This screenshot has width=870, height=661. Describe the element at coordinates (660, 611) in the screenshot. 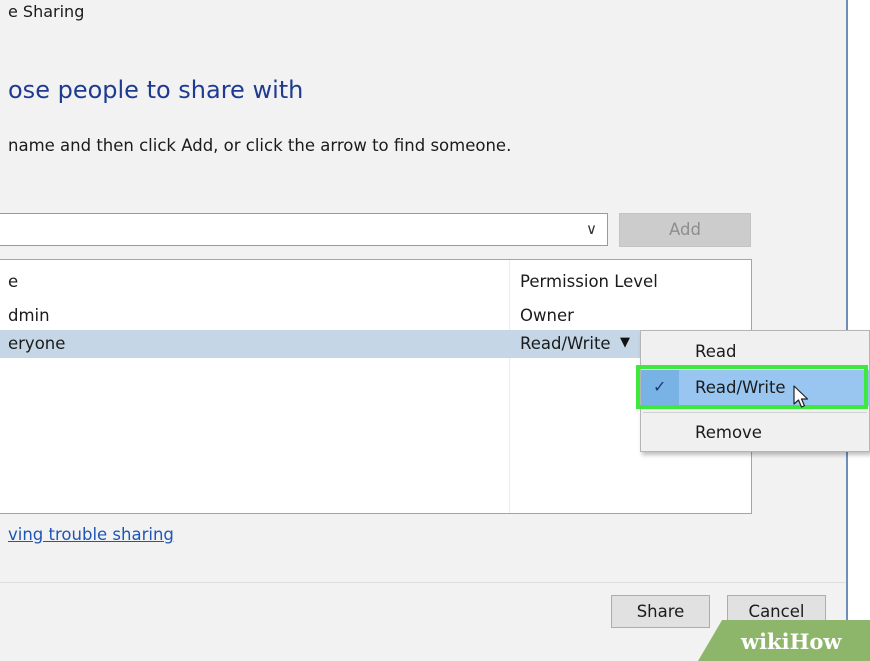

I see `share-button: Share` at that location.